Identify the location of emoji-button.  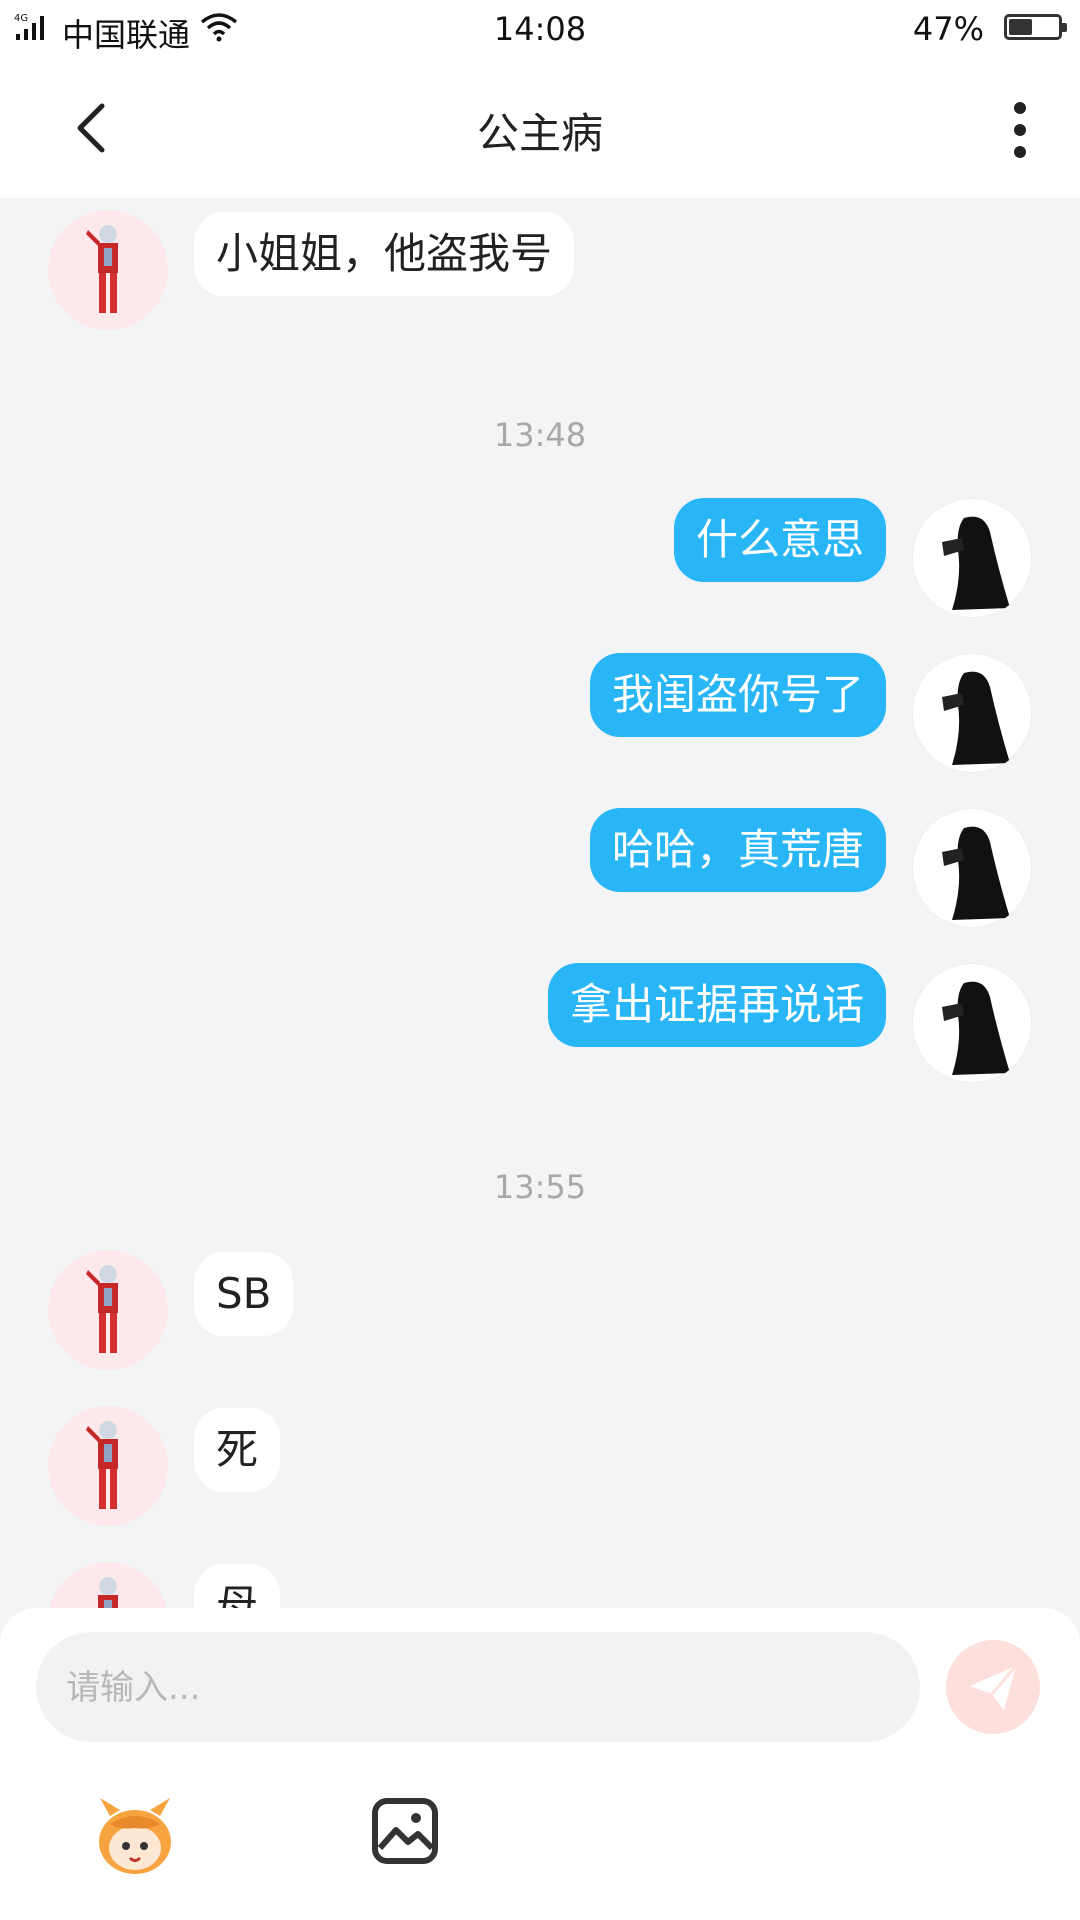
(135, 1837).